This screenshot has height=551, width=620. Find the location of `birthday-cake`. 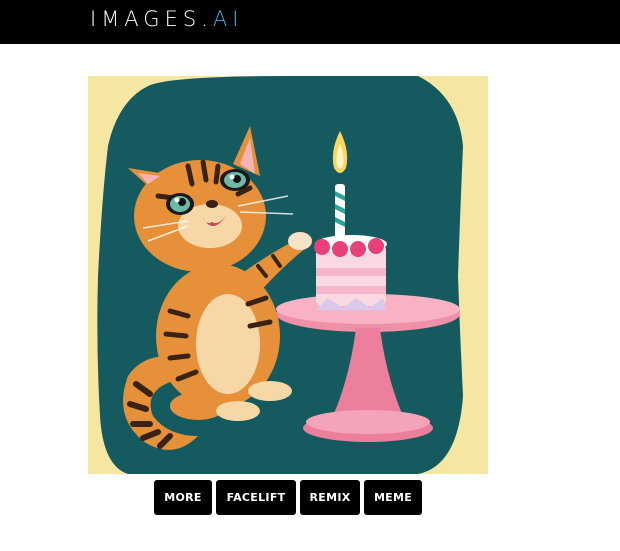

birthday-cake is located at coordinates (350, 272).